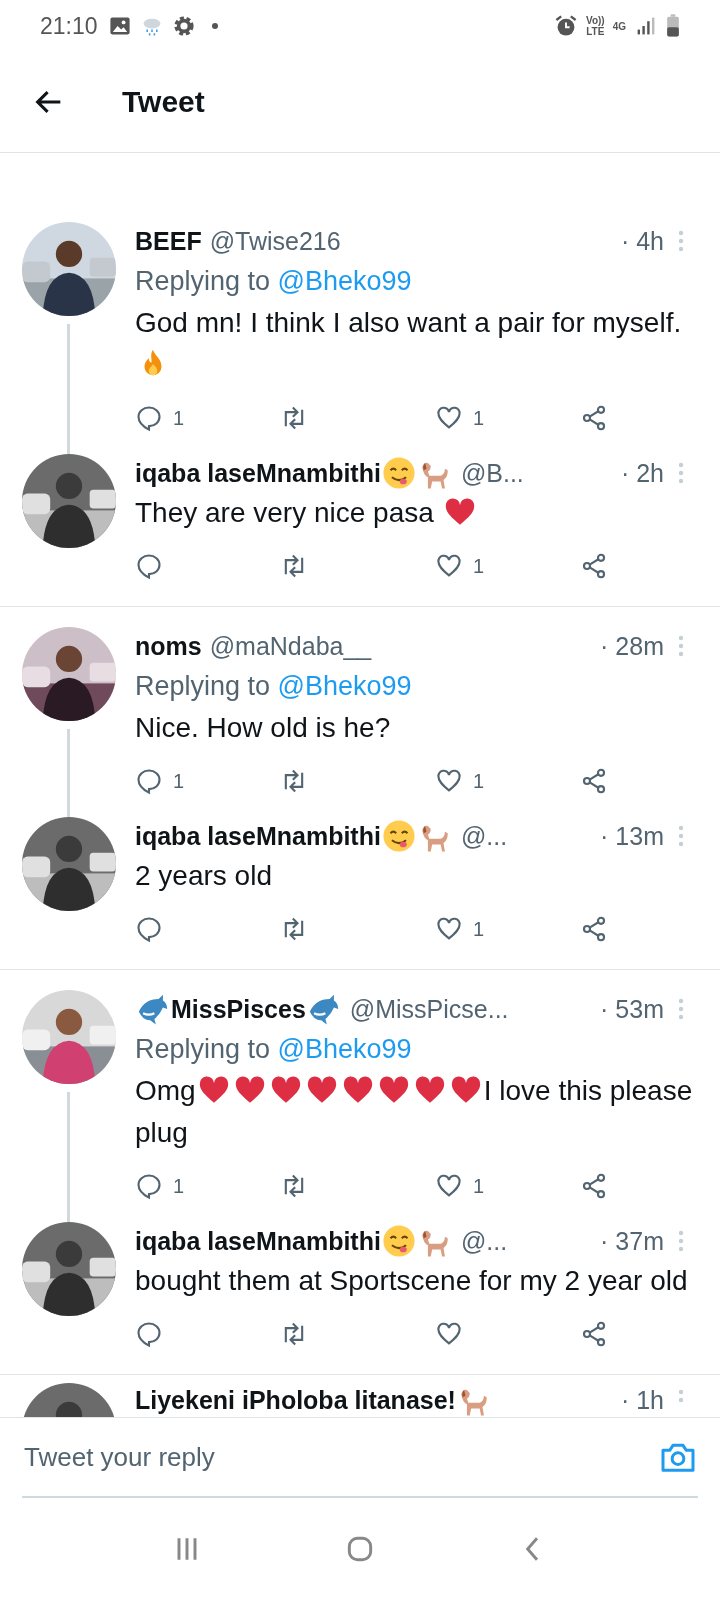  I want to click on tweet-time: · 1h, so click(642, 1400).